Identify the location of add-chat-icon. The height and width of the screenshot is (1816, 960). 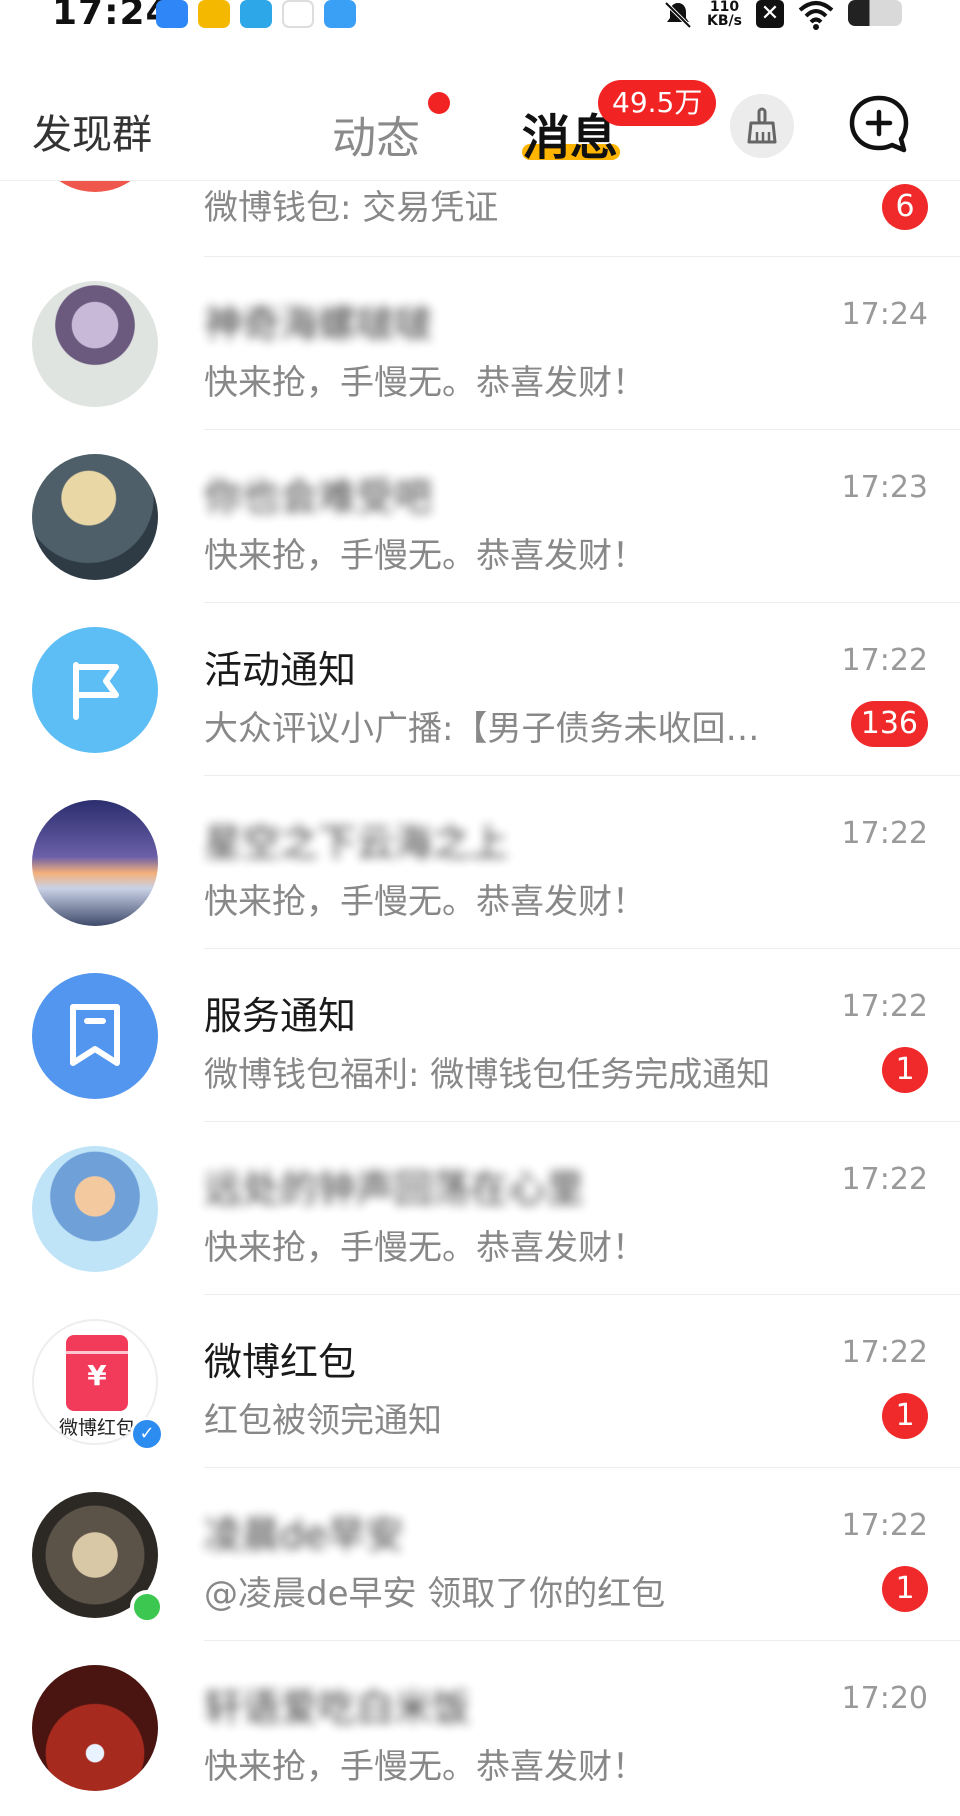
(879, 124).